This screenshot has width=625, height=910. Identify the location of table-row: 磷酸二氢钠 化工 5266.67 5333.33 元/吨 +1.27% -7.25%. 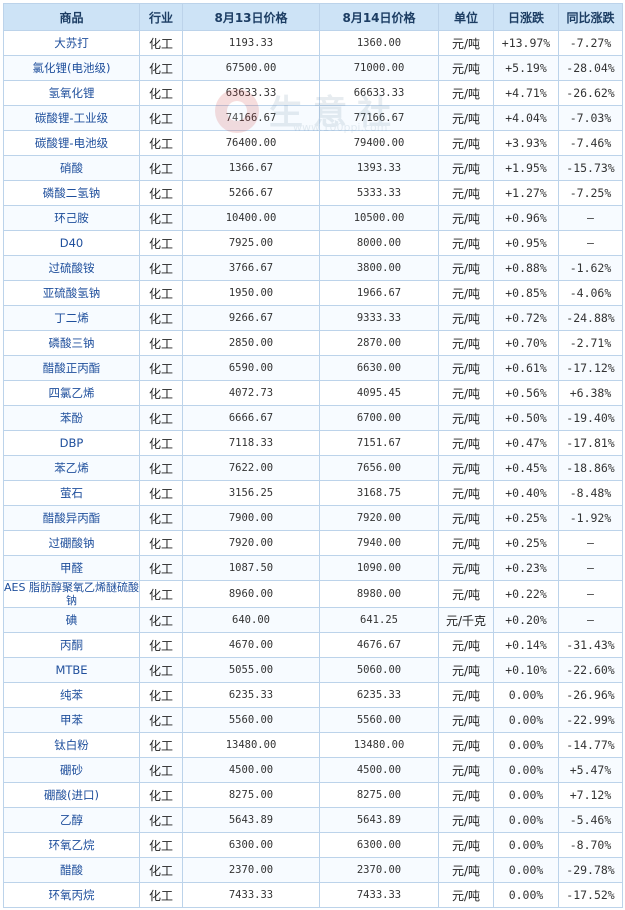
(313, 193).